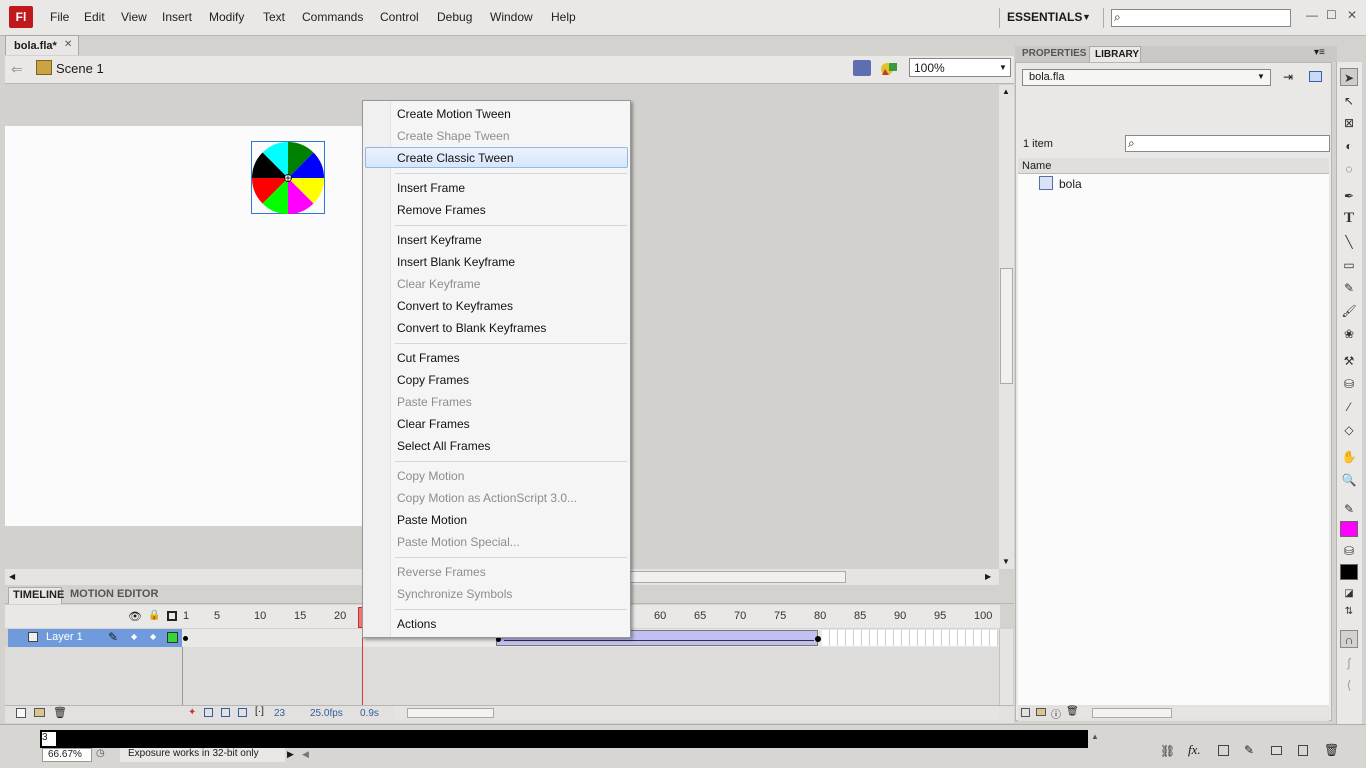  I want to click on menu-create-classic-tween: Create Classic Tween, so click(455, 158).